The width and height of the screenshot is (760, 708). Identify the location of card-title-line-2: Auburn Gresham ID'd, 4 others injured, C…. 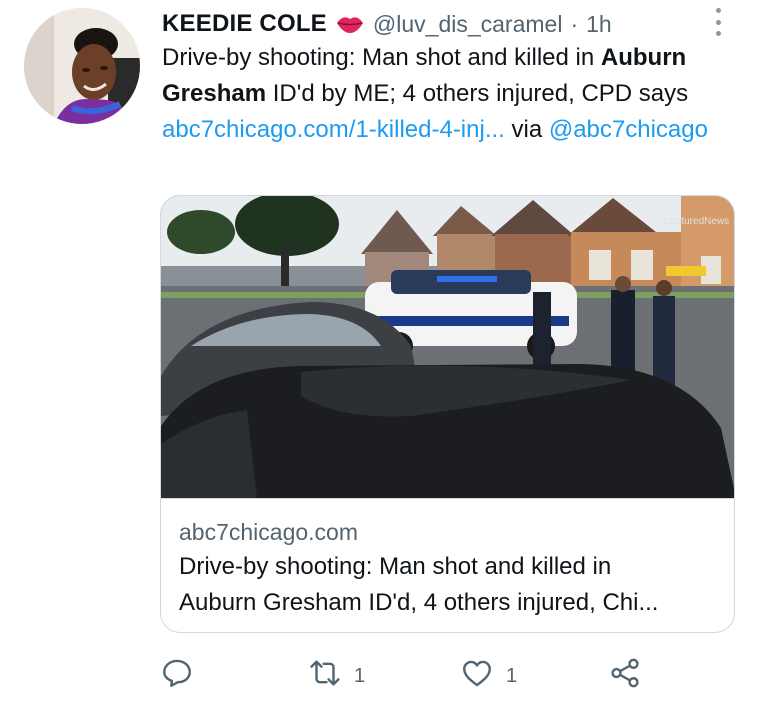
(419, 602).